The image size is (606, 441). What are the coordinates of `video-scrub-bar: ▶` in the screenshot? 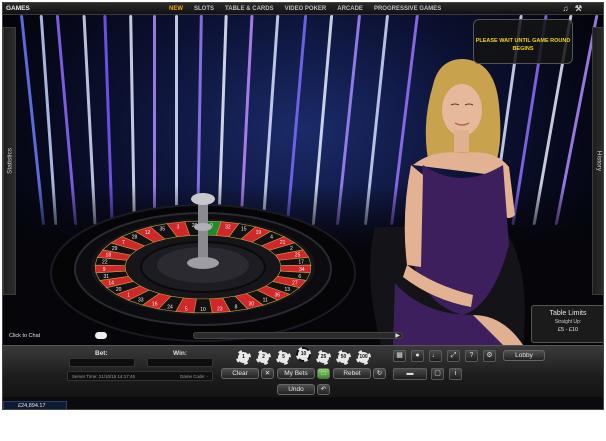 It's located at (298, 335).